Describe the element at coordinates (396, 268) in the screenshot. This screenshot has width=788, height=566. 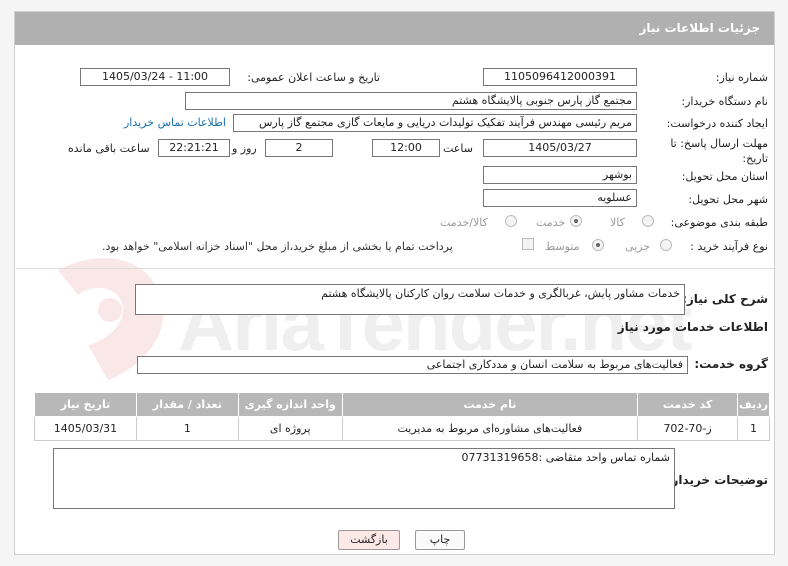
I see `section-divider` at that location.